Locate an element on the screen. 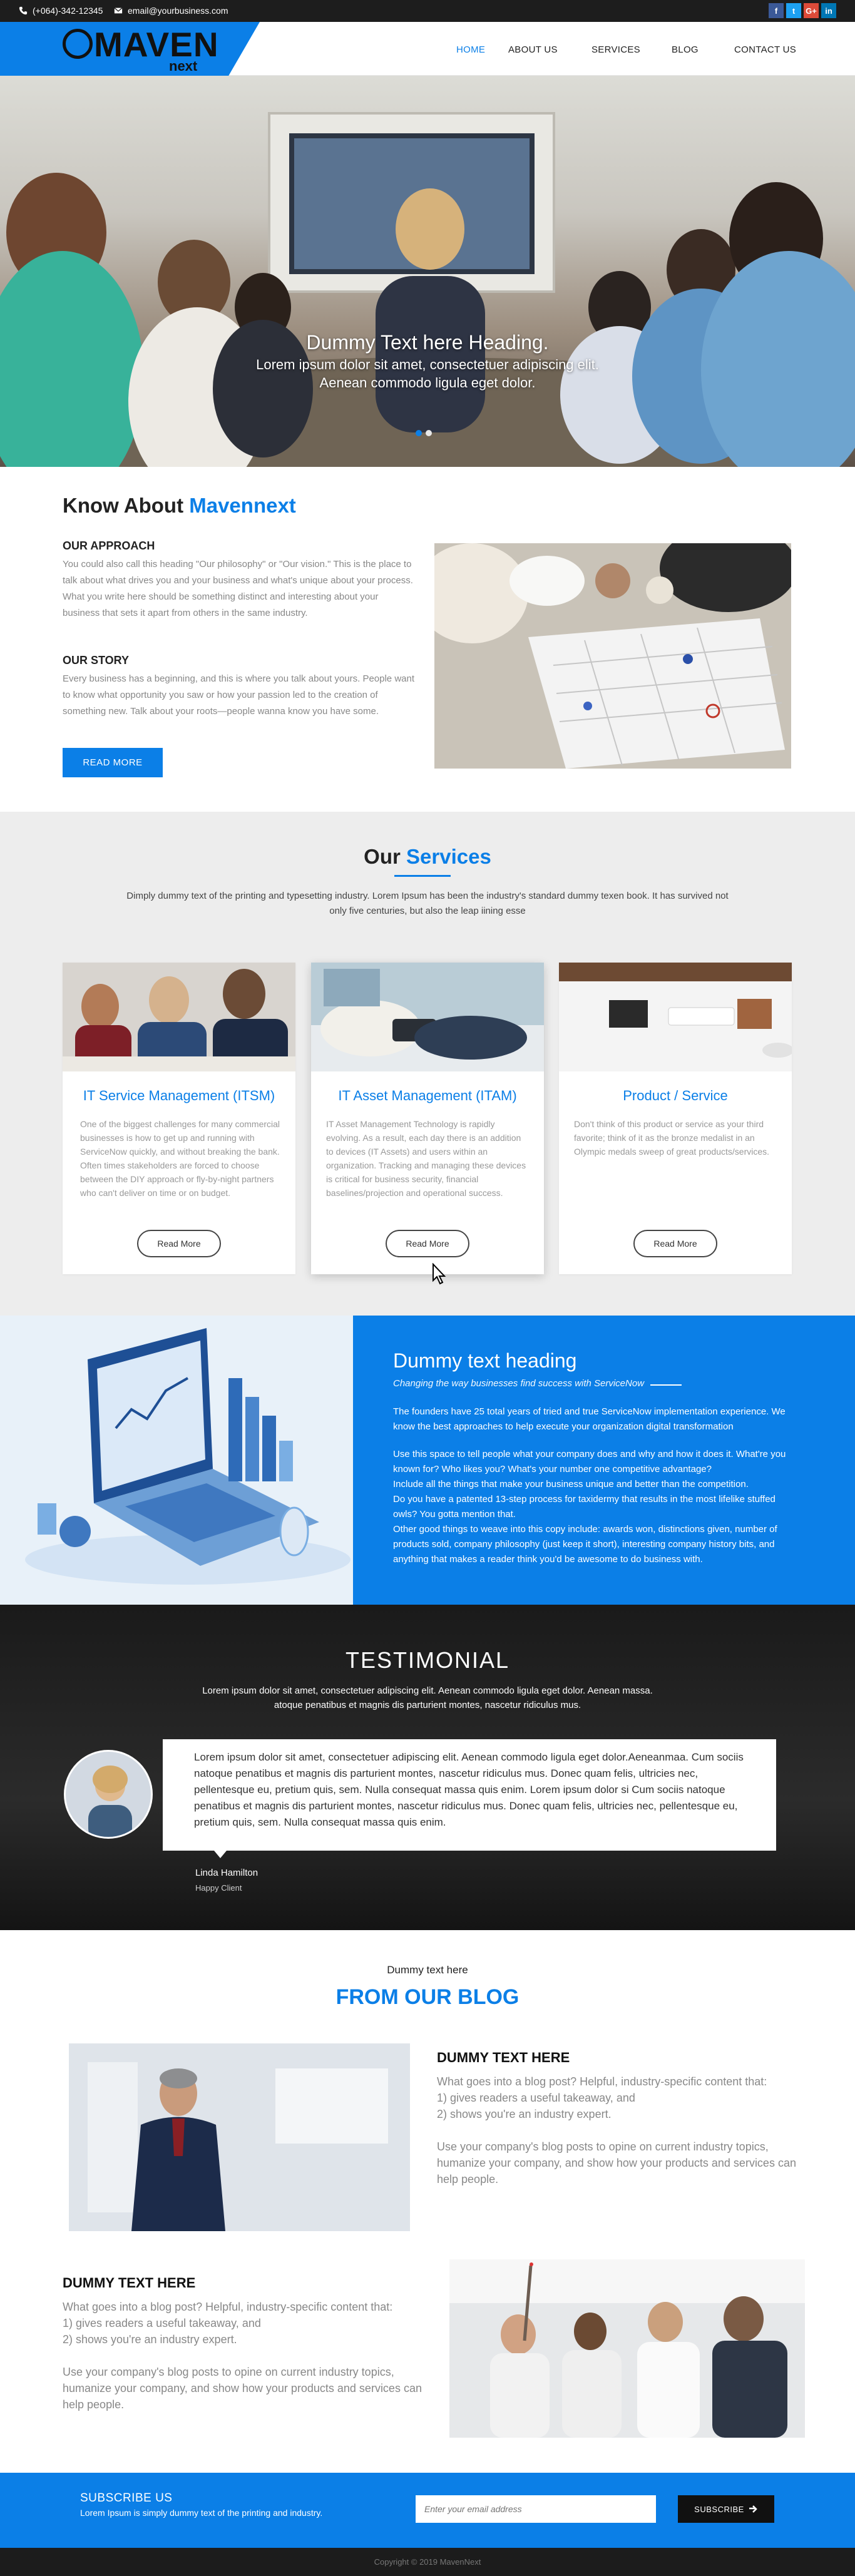 The image size is (855, 2576). nav-home: HOME is located at coordinates (470, 49).